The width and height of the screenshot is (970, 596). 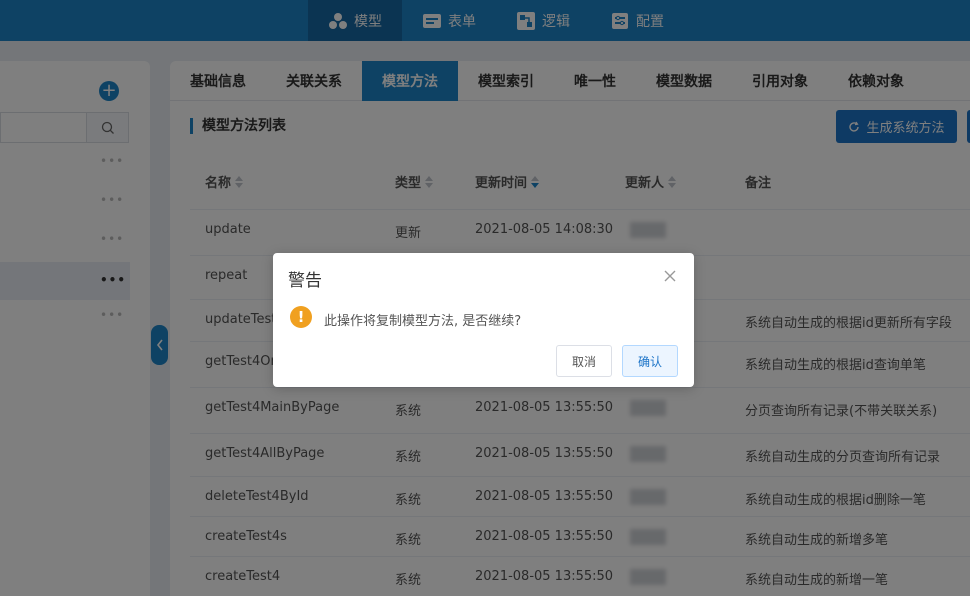 What do you see at coordinates (650, 361) in the screenshot?
I see `confirm-button: 确认` at bounding box center [650, 361].